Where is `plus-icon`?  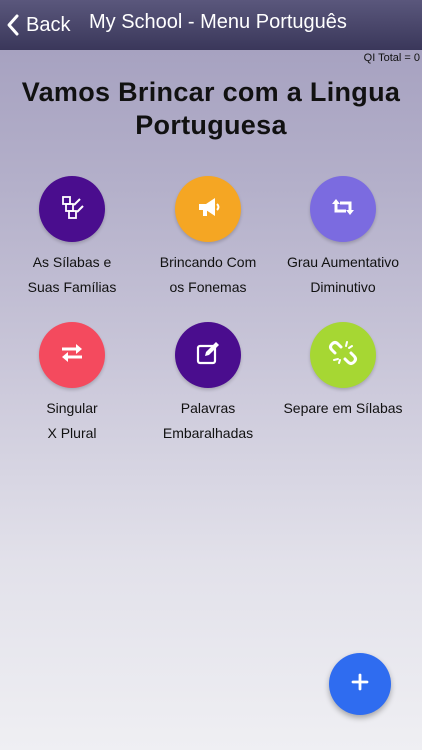 plus-icon is located at coordinates (360, 684).